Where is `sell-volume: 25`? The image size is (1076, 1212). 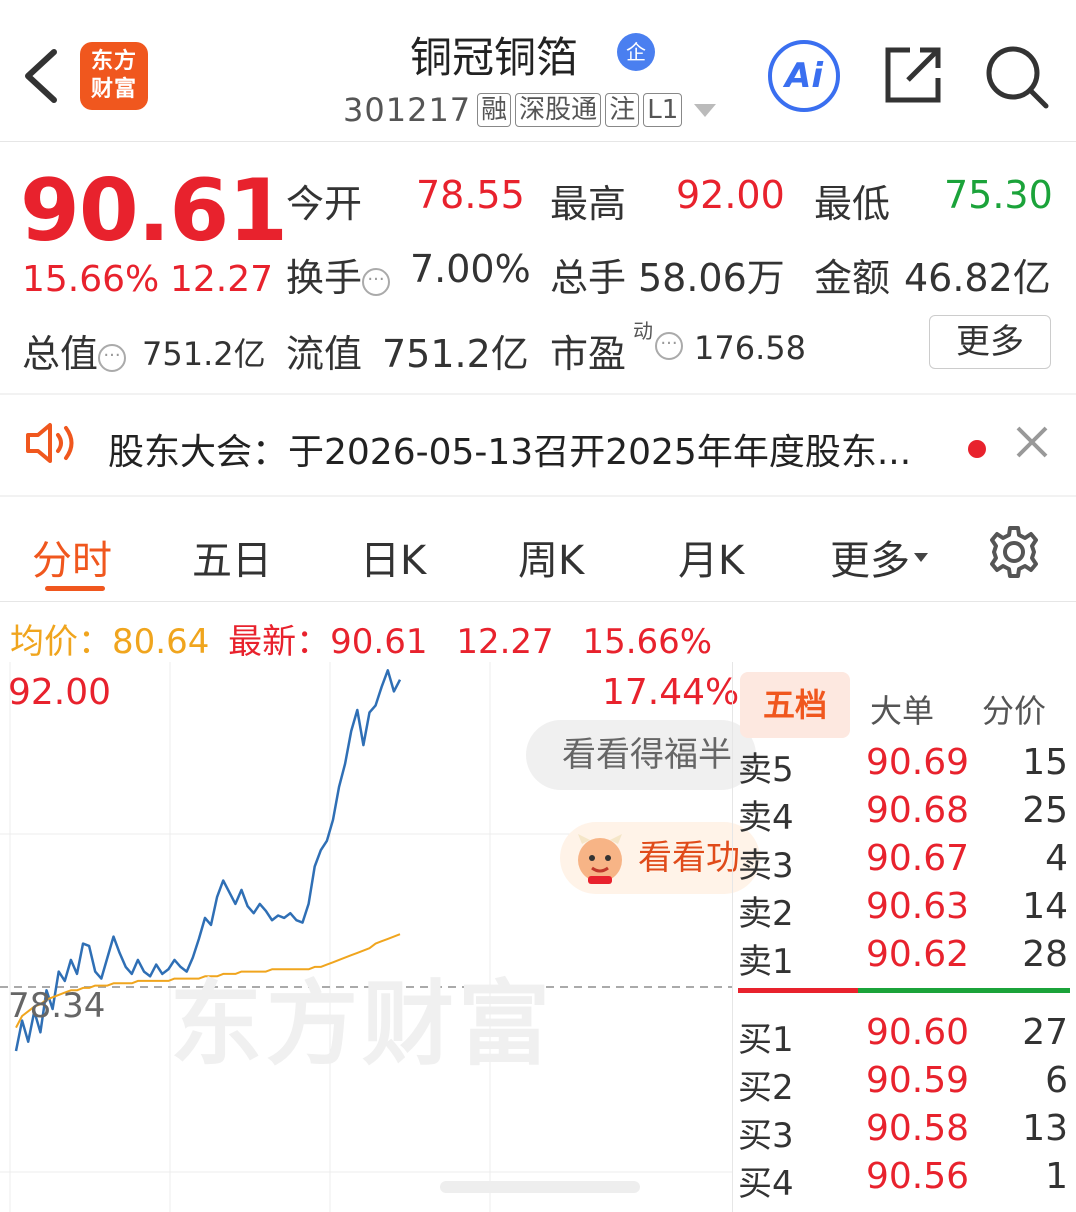 sell-volume: 25 is located at coordinates (1045, 810).